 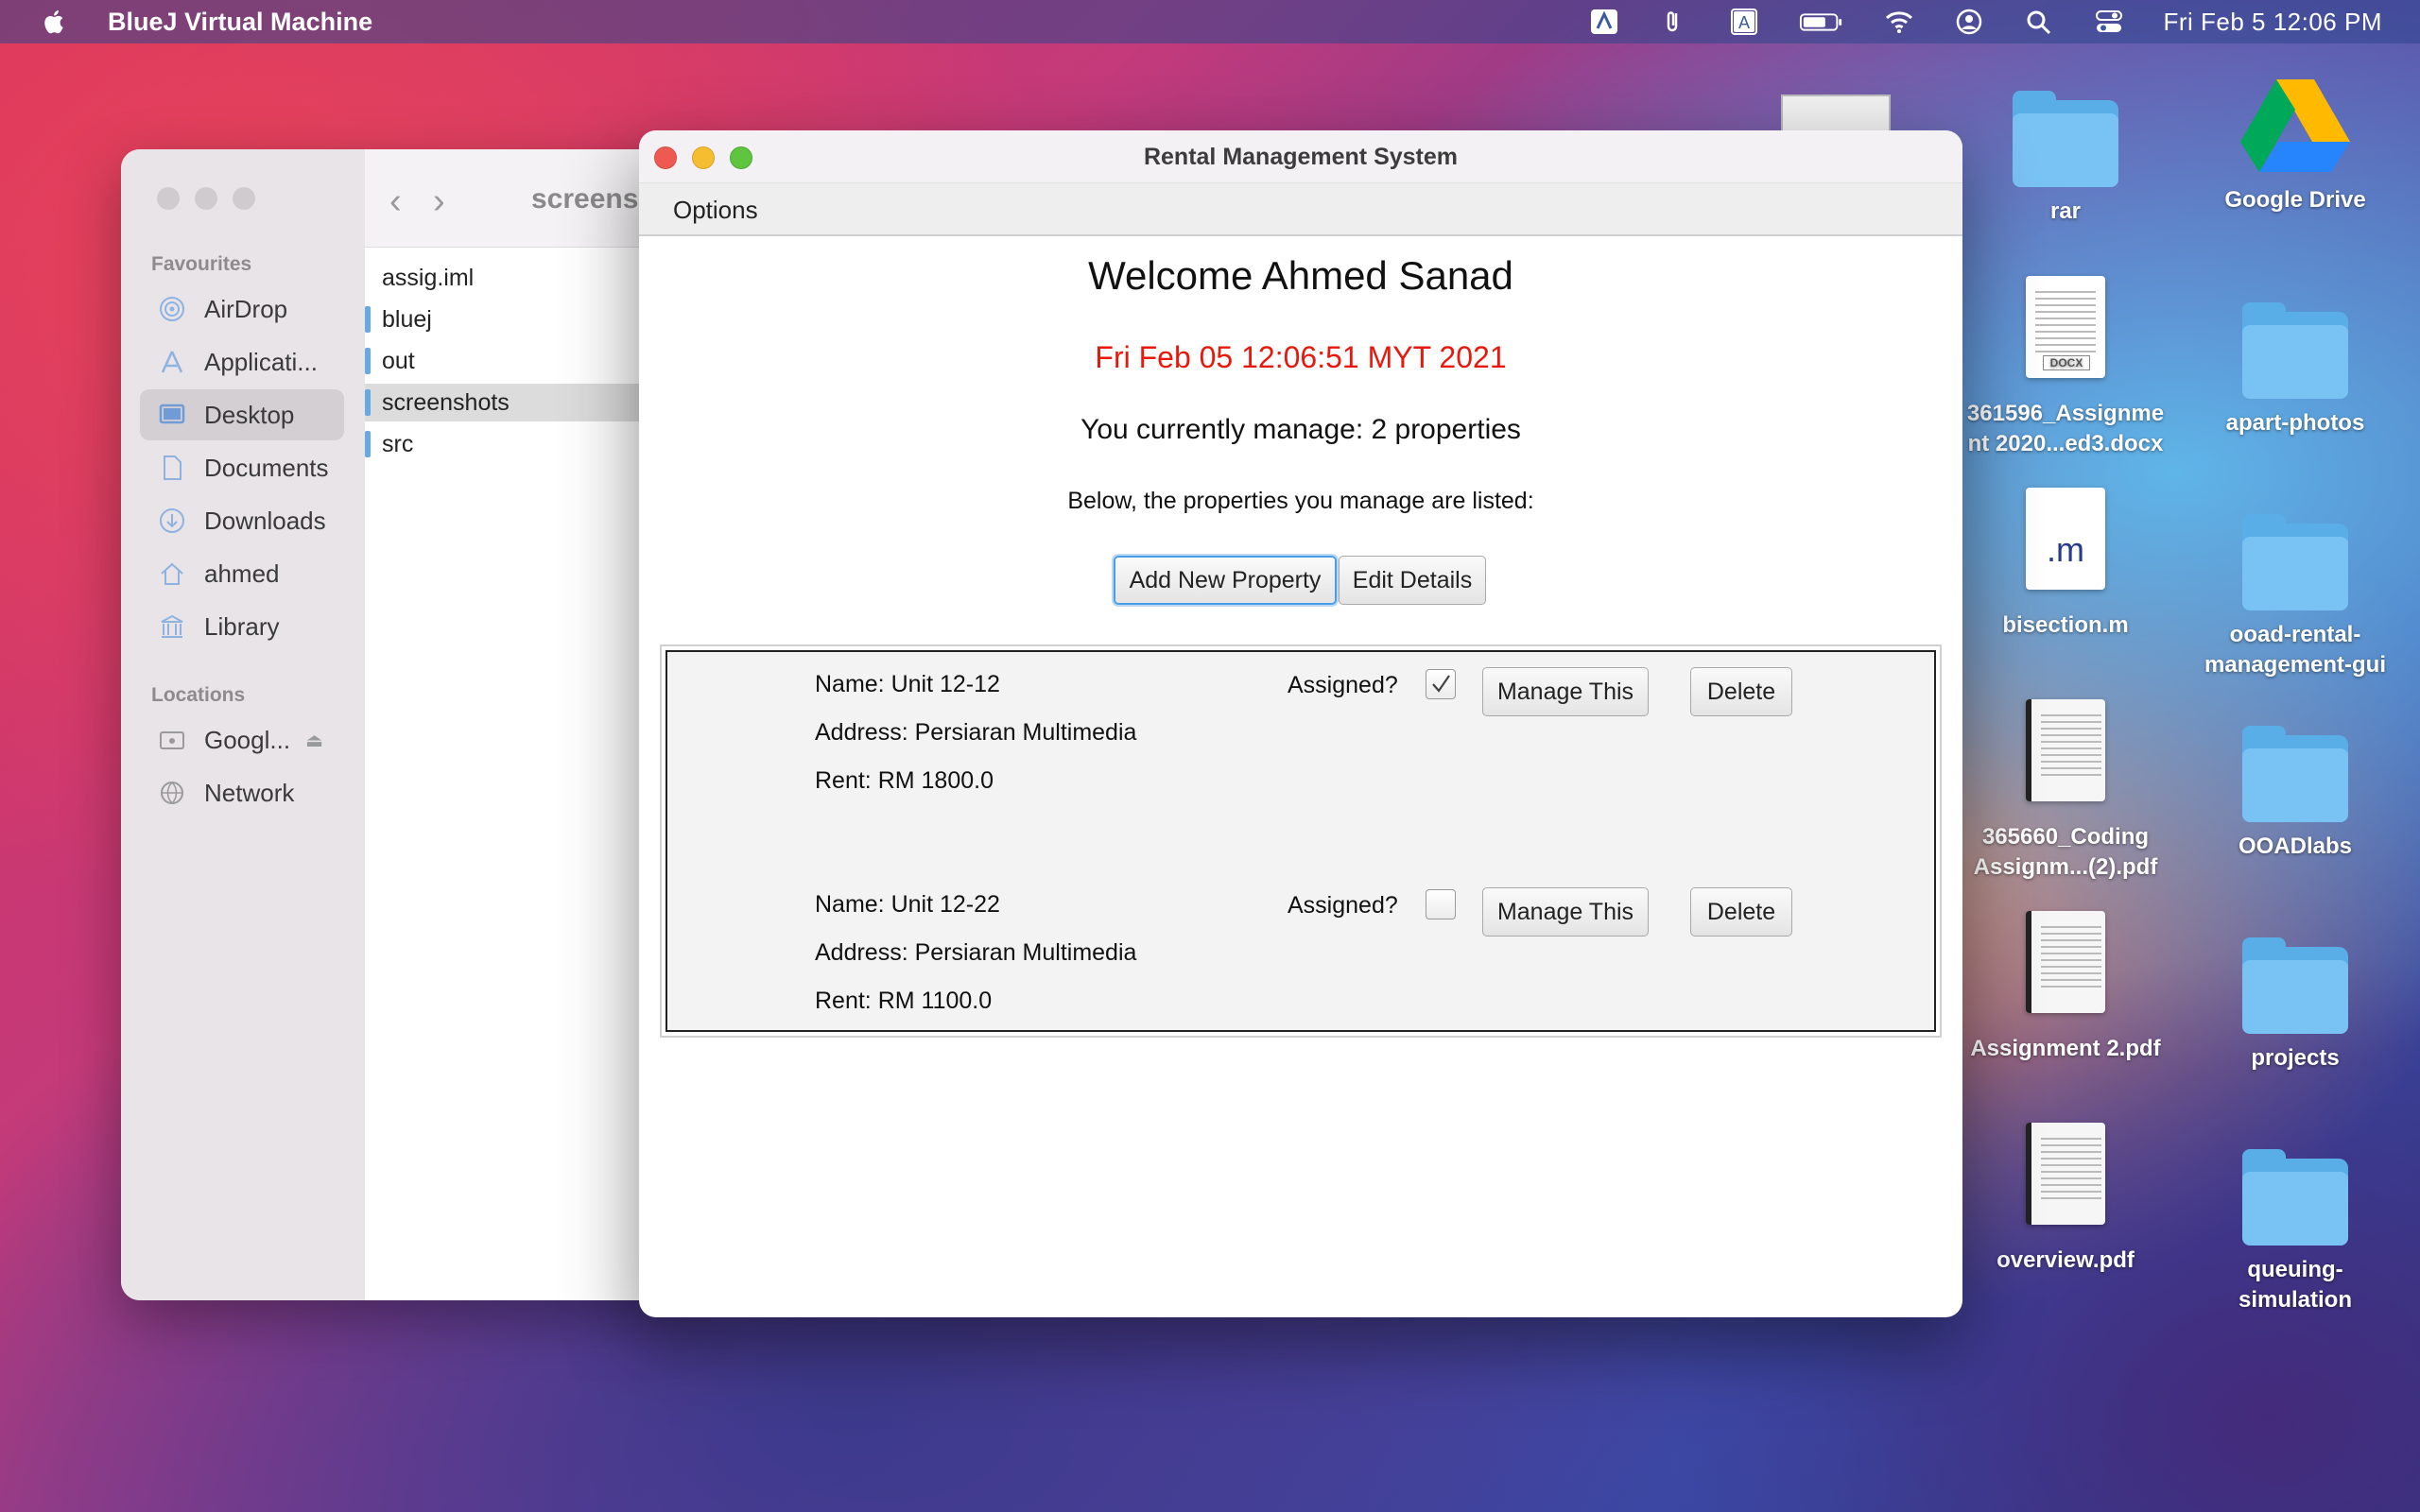 I want to click on desktop-icon-rar: rar, so click(x=2065, y=157).